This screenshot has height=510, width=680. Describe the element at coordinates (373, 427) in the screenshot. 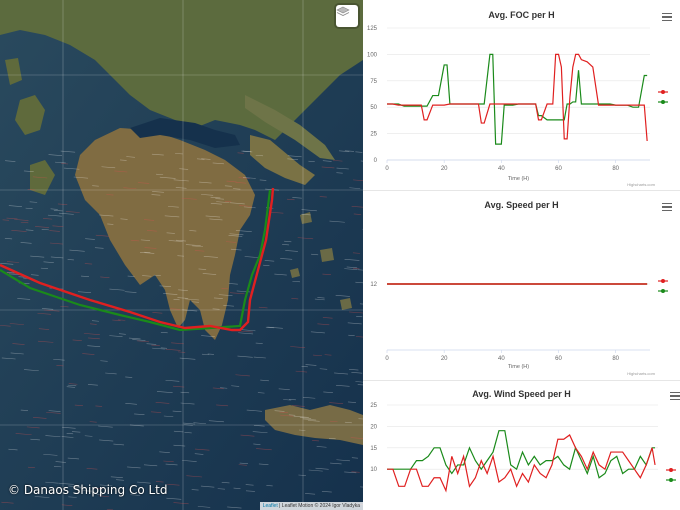

I see `y-tick-label: 20` at that location.